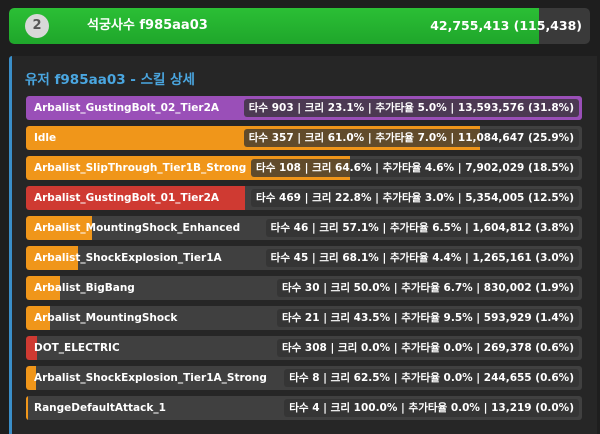 Image resolution: width=600 pixels, height=434 pixels. I want to click on skill-name: Arbalist_SlipThrough_Tier1B_Strong, so click(140, 168).